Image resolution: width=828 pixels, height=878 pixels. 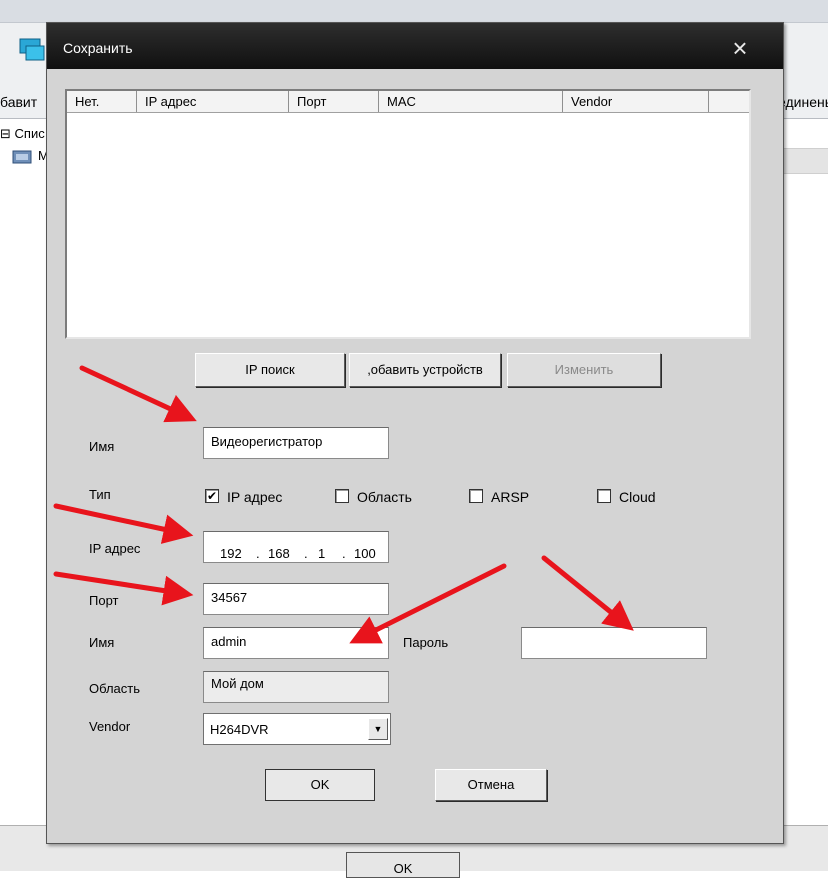 What do you see at coordinates (491, 785) in the screenshot?
I see `cancel-button: Отмена` at bounding box center [491, 785].